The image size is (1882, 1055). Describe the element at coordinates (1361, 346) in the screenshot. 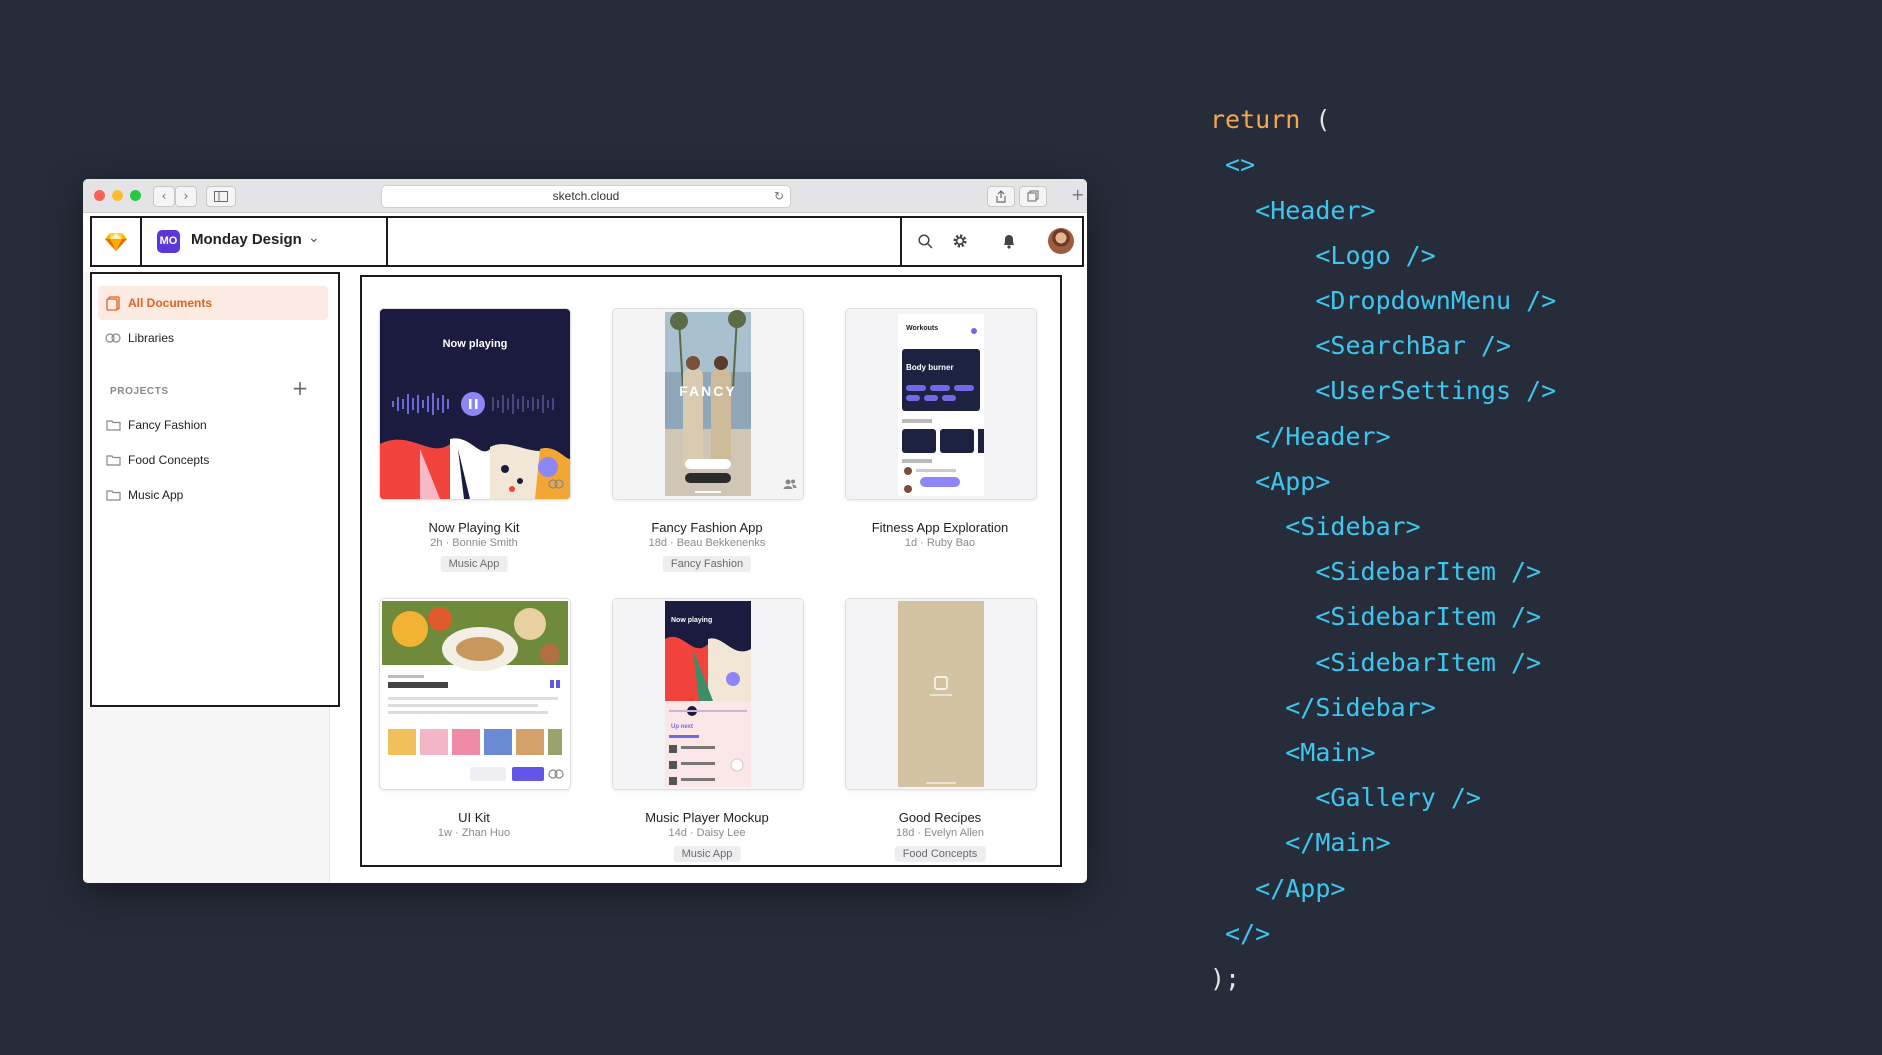

I see `code-line: <SearchBar />` at that location.